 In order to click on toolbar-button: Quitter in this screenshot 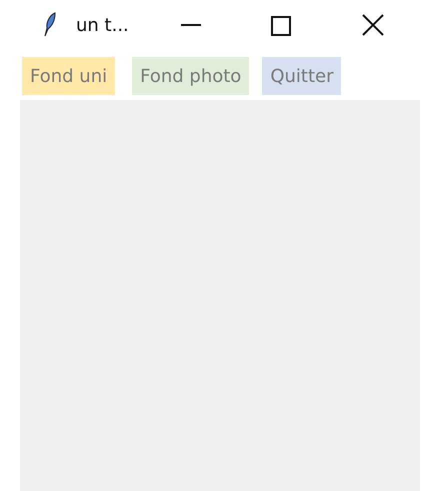, I will do `click(302, 76)`.